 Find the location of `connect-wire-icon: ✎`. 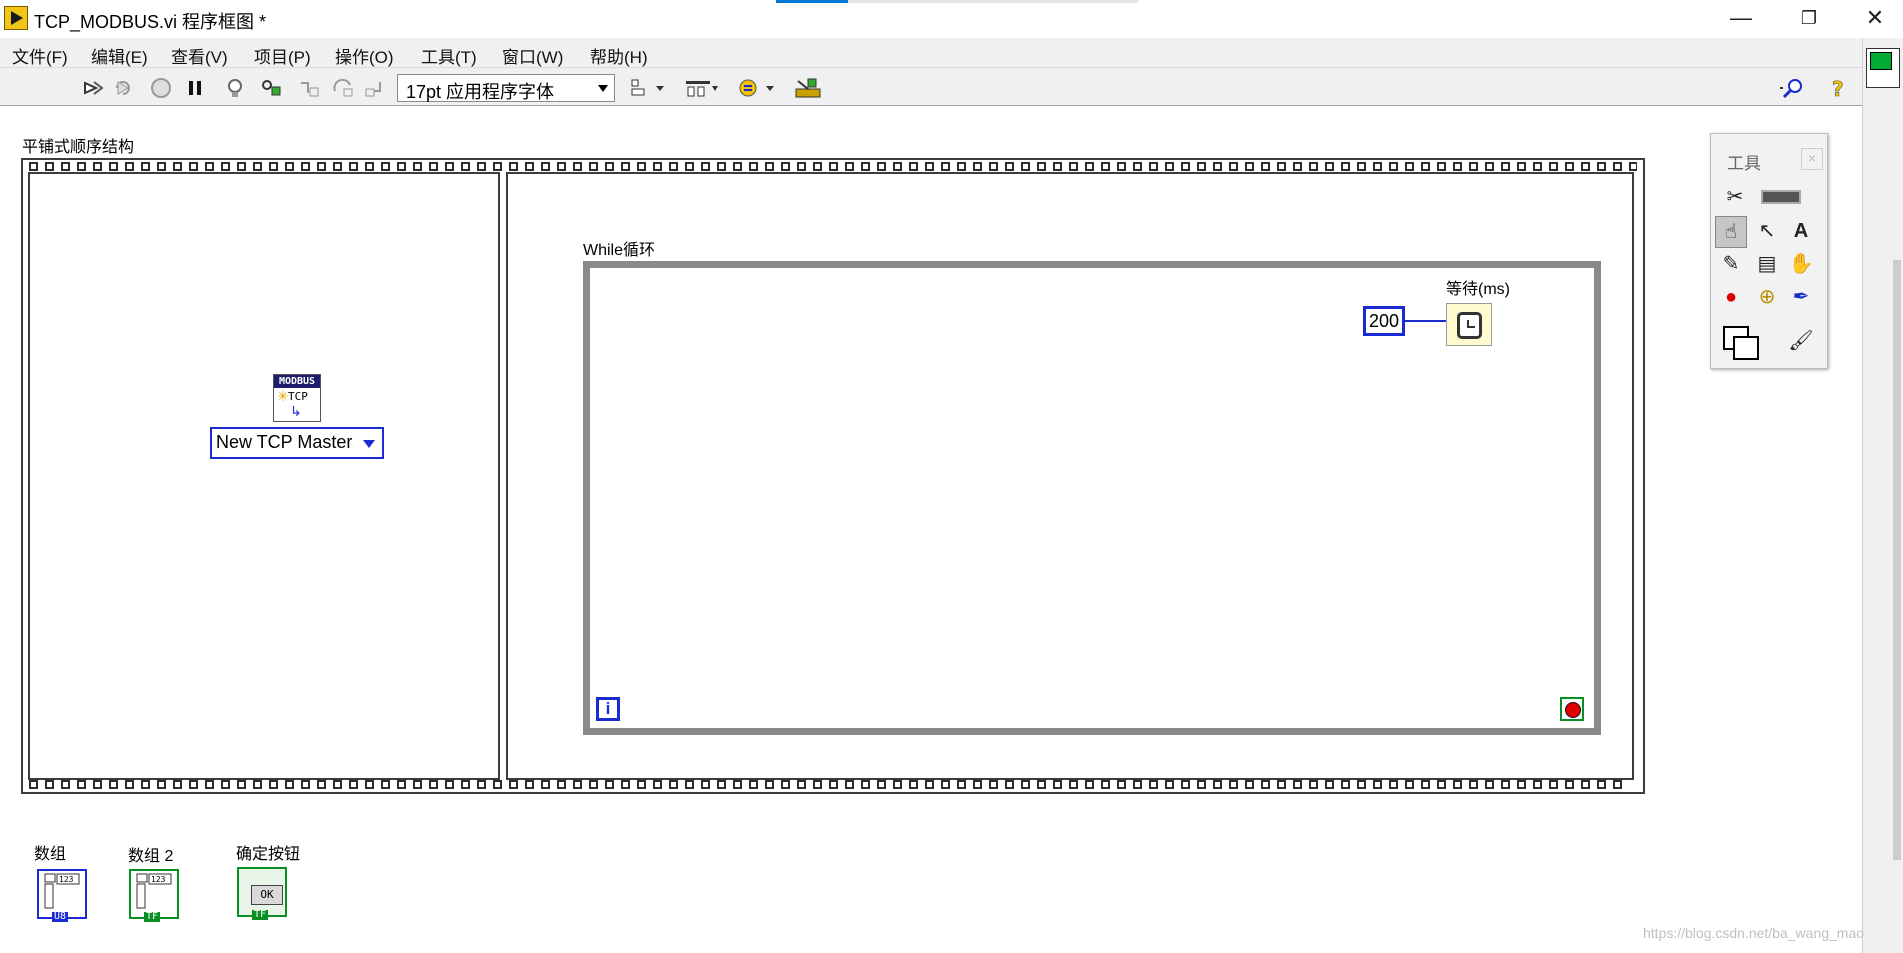

connect-wire-icon: ✎ is located at coordinates (1731, 265).